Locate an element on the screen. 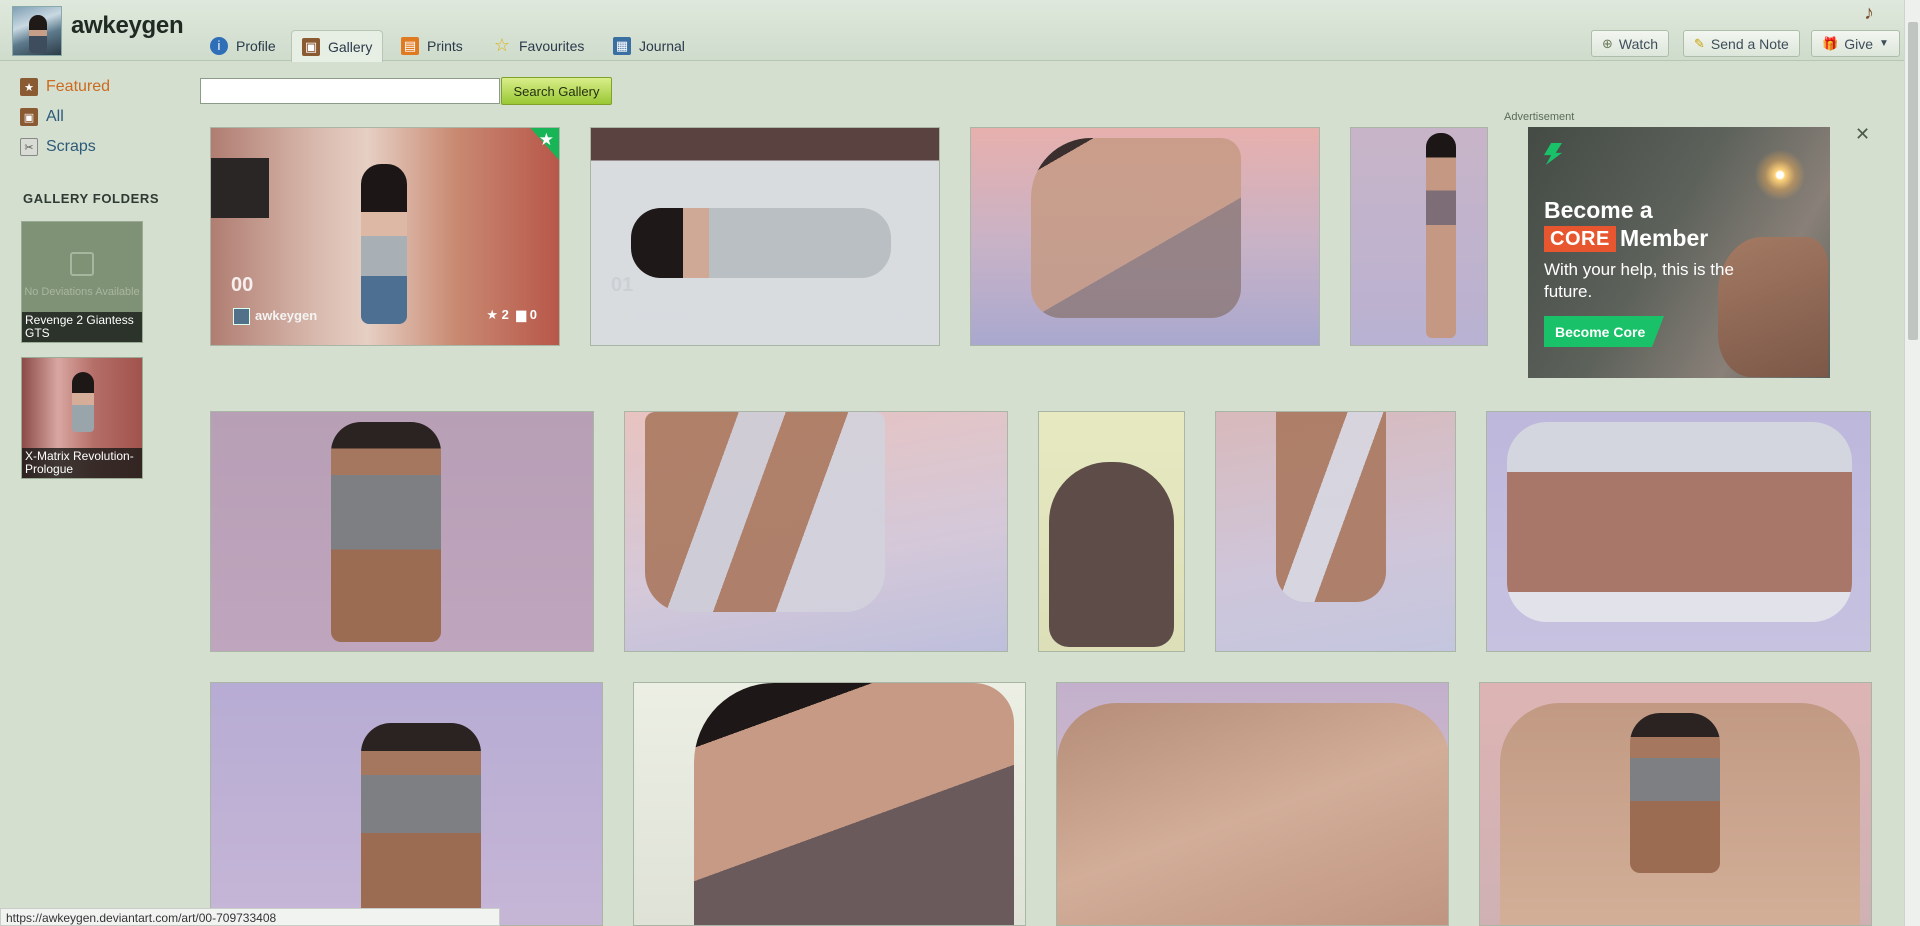 Image resolution: width=1920 pixels, height=926 pixels. thumb-number: 01 is located at coordinates (622, 285).